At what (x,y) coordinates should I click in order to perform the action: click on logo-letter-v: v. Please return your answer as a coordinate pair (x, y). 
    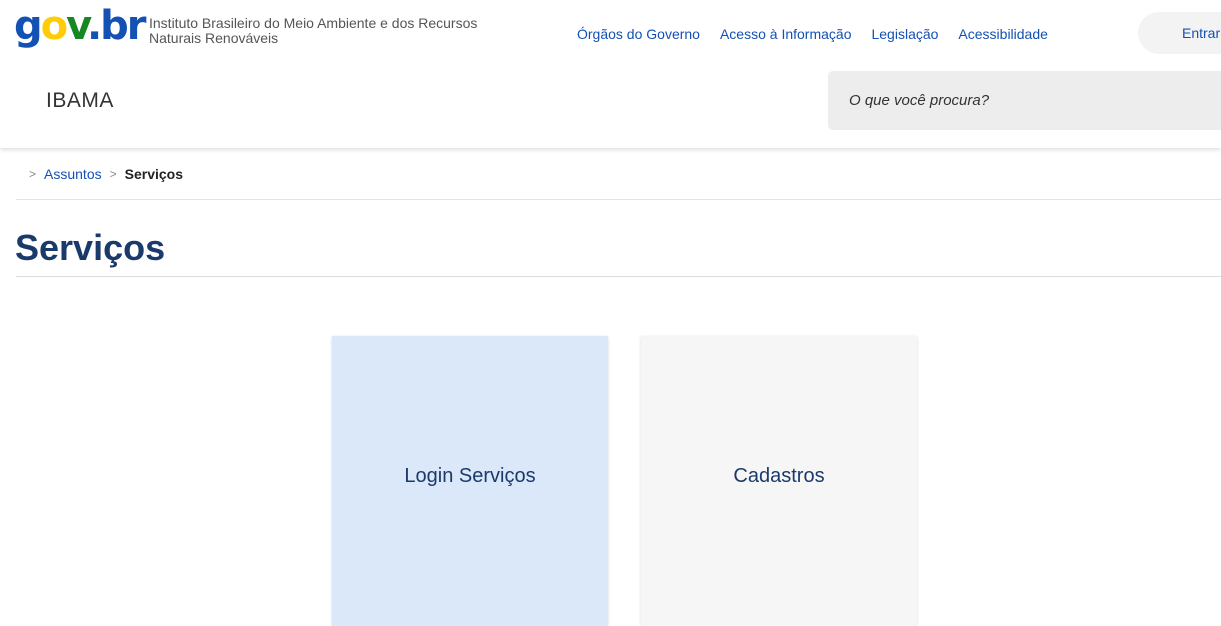
    Looking at the image, I should click on (77, 26).